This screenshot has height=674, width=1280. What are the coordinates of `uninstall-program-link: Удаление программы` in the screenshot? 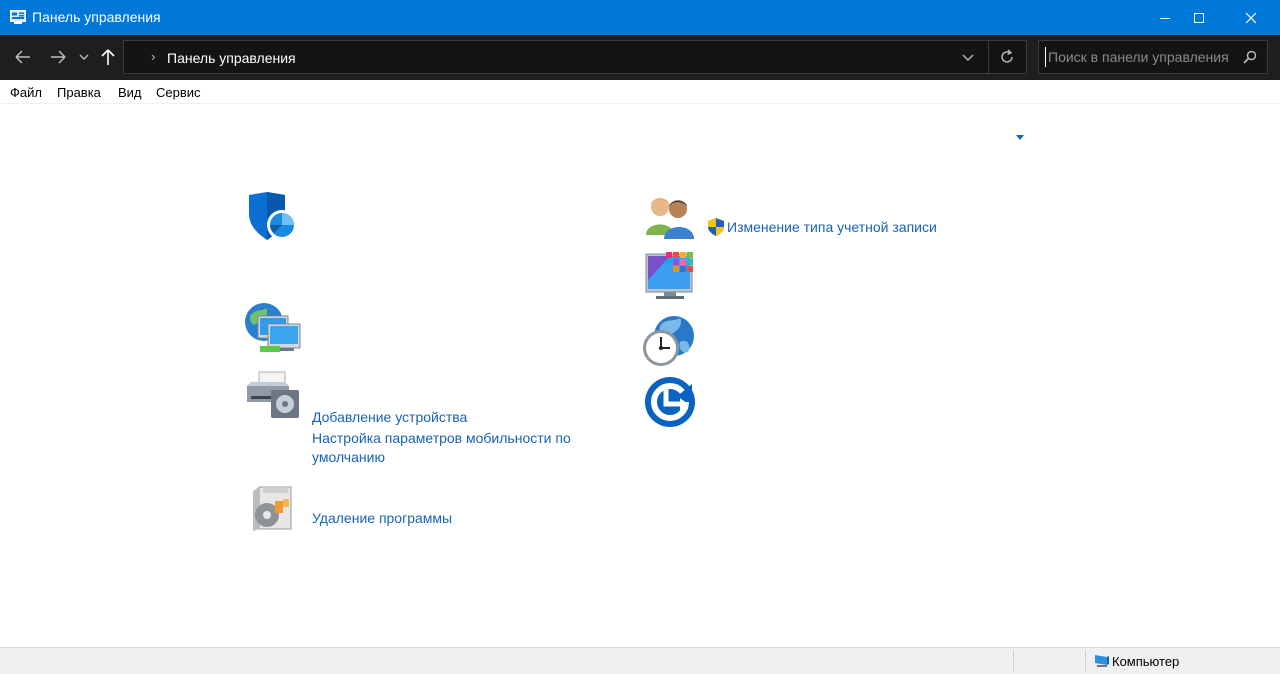 It's located at (382, 518).